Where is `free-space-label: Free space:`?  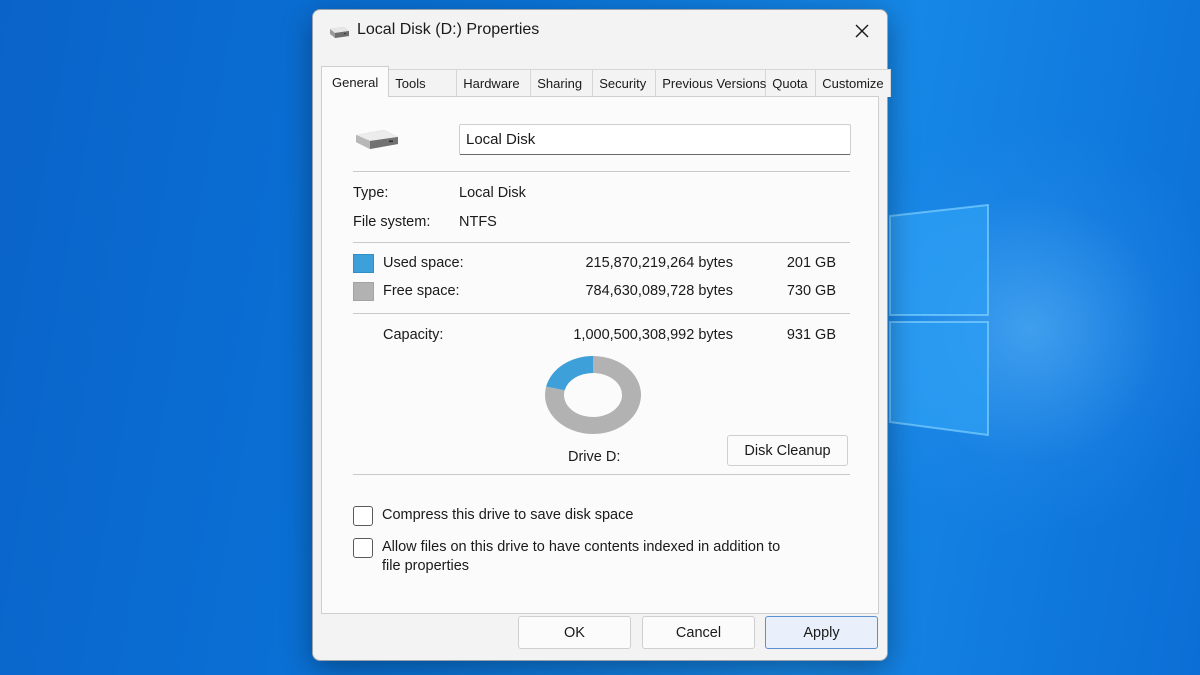 free-space-label: Free space: is located at coordinates (421, 291).